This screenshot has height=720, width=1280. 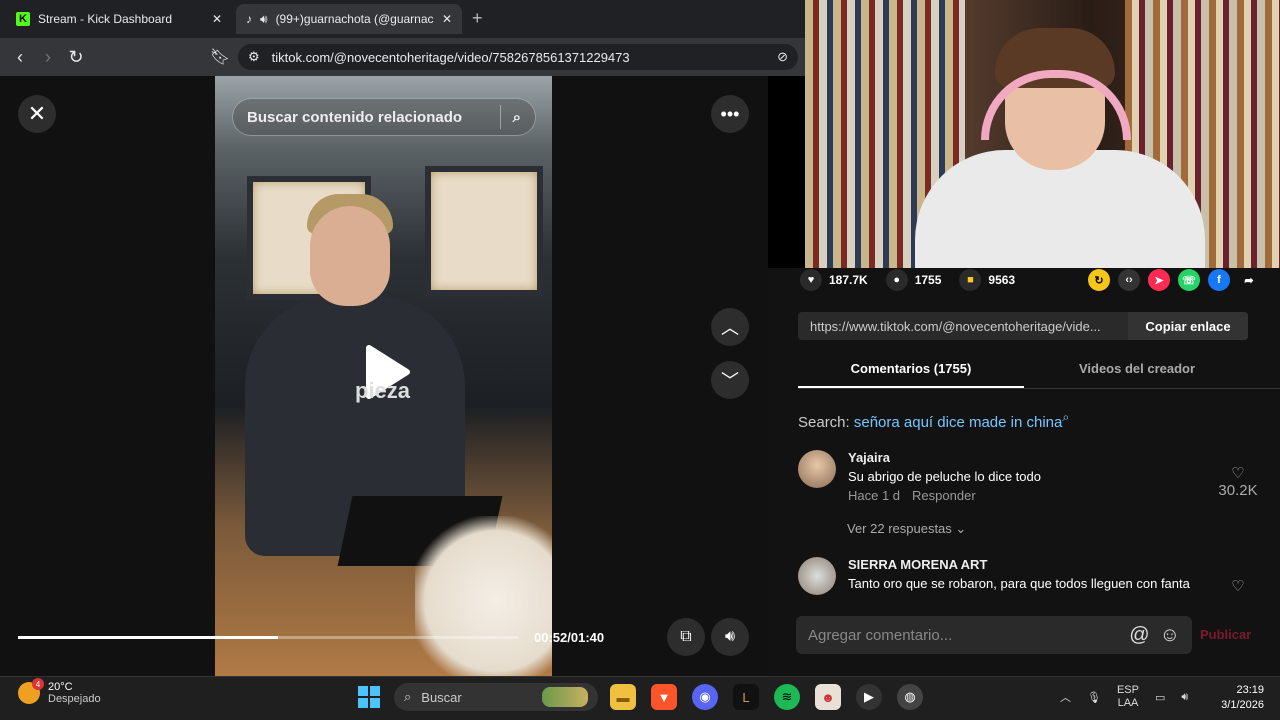 What do you see at coordinates (730, 380) in the screenshot?
I see `next-video-button: ﹀` at bounding box center [730, 380].